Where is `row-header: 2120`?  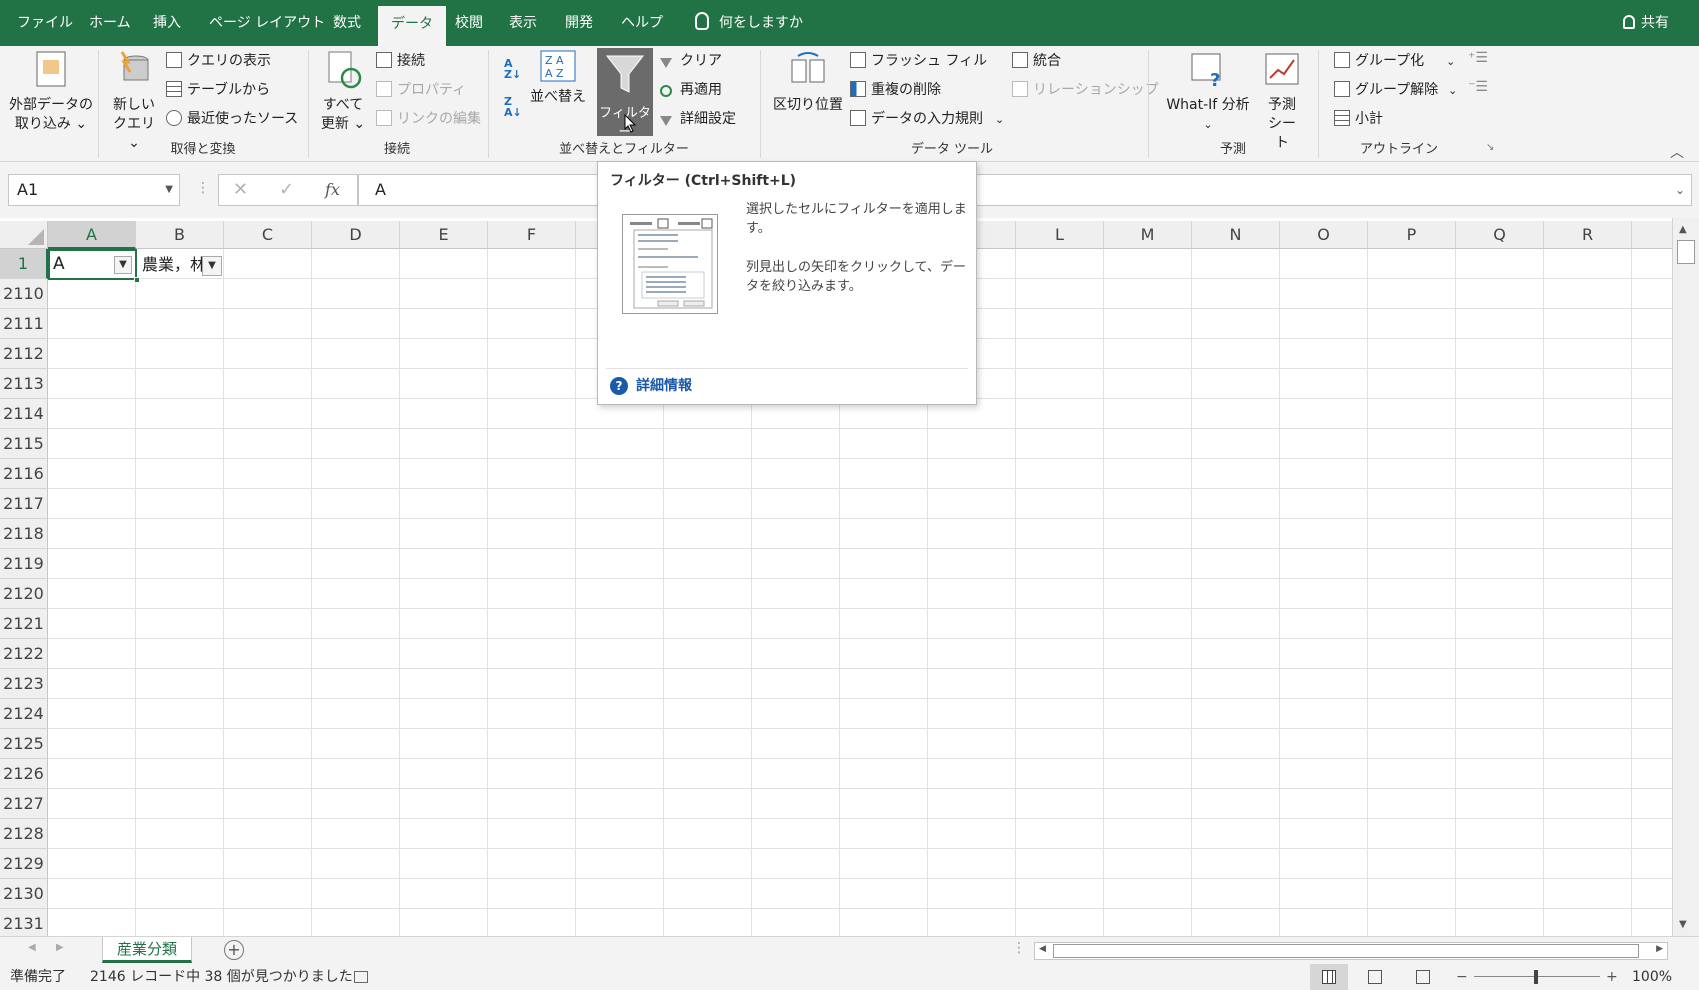
row-header: 2120 is located at coordinates (24, 594).